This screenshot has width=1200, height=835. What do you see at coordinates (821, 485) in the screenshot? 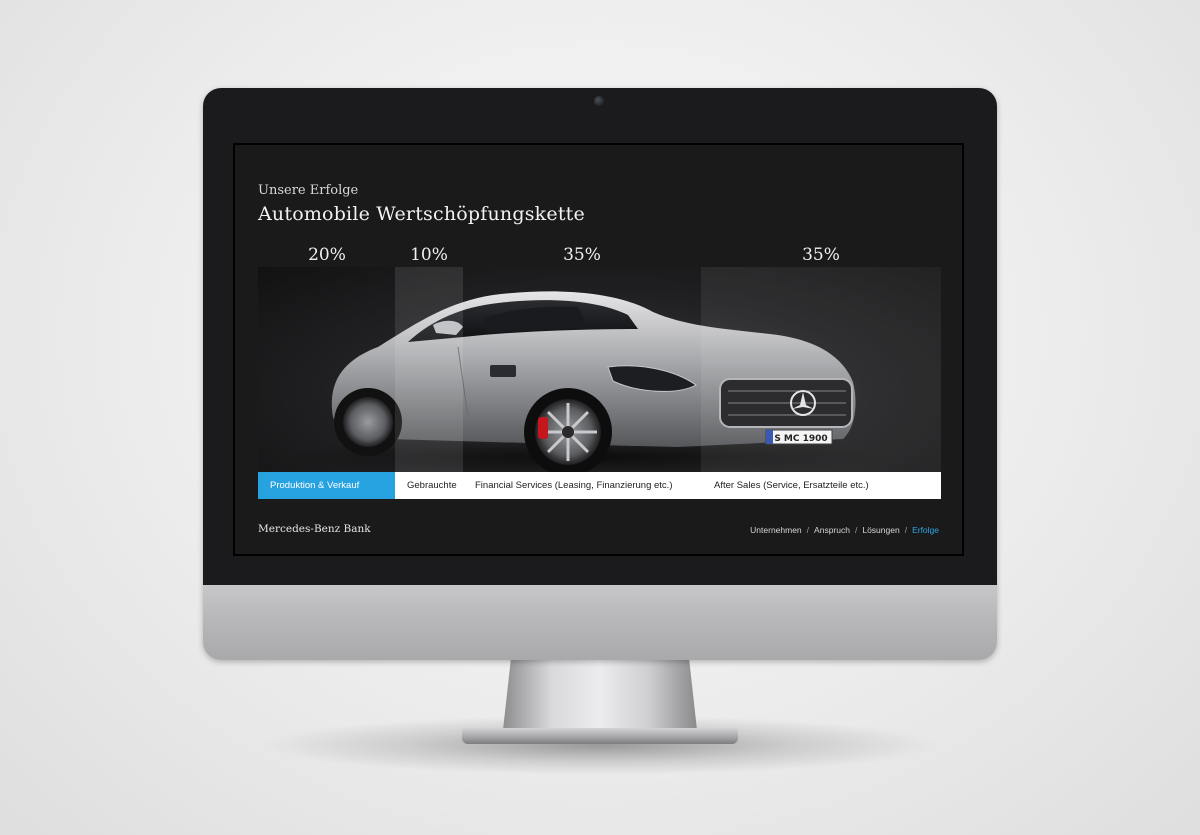
I see `segment-after-sales: After Sales (Service, Ersatzteile etc.)` at bounding box center [821, 485].